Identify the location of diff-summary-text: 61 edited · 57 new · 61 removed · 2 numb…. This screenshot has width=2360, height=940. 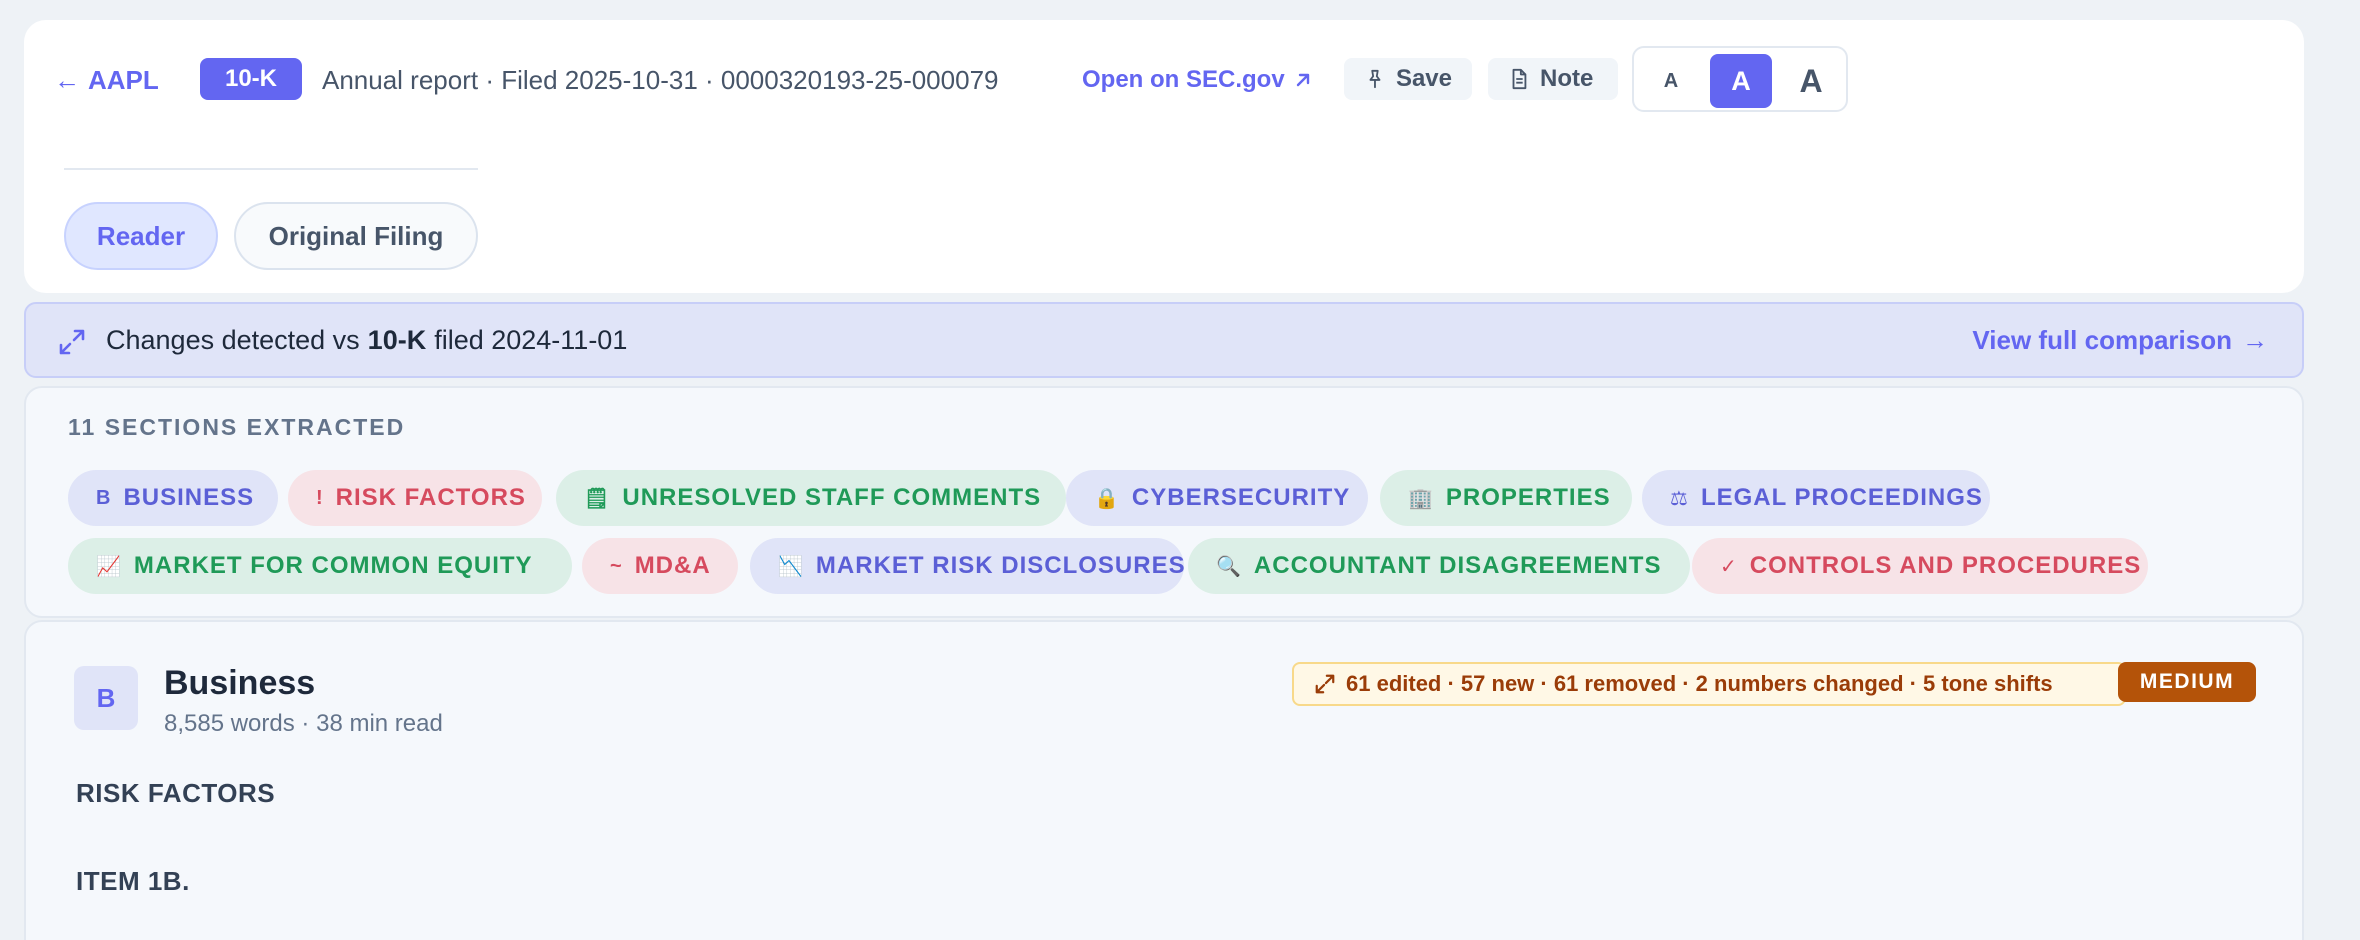
(1699, 683).